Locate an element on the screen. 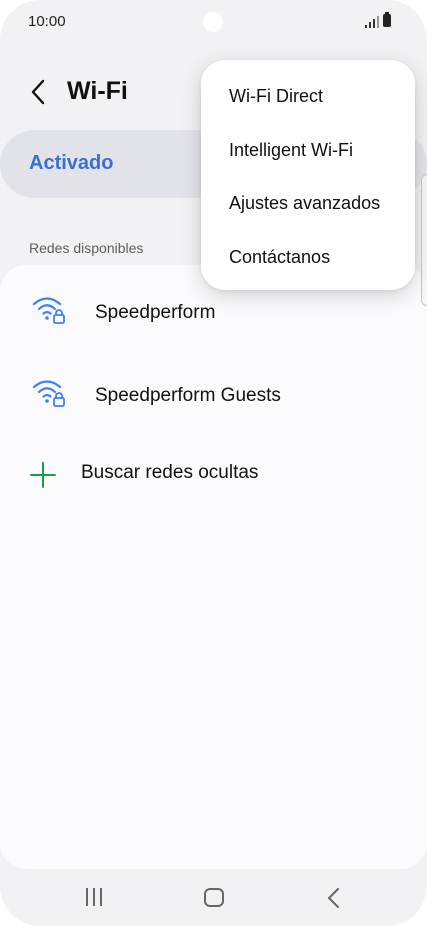 This screenshot has width=427, height=926. menu-item-intelligent-wifi: Intelligent Wi-Fi is located at coordinates (308, 150).